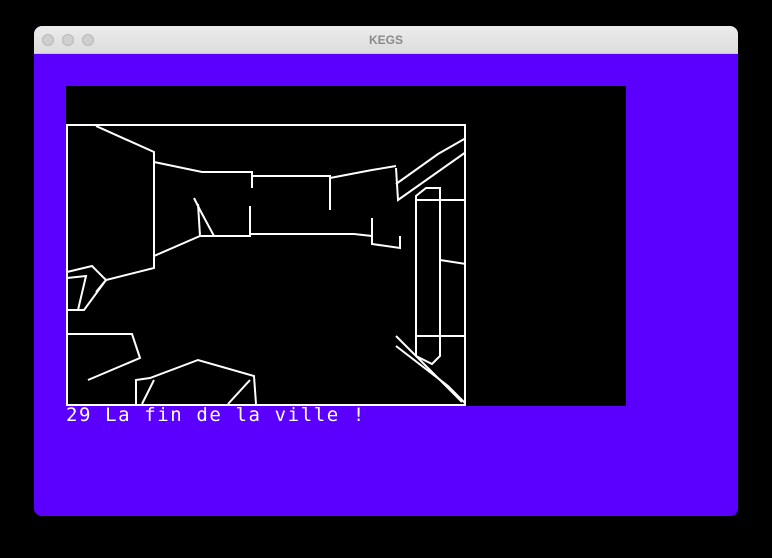 This screenshot has height=558, width=772. I want to click on window-title: KEGS, so click(385, 40).